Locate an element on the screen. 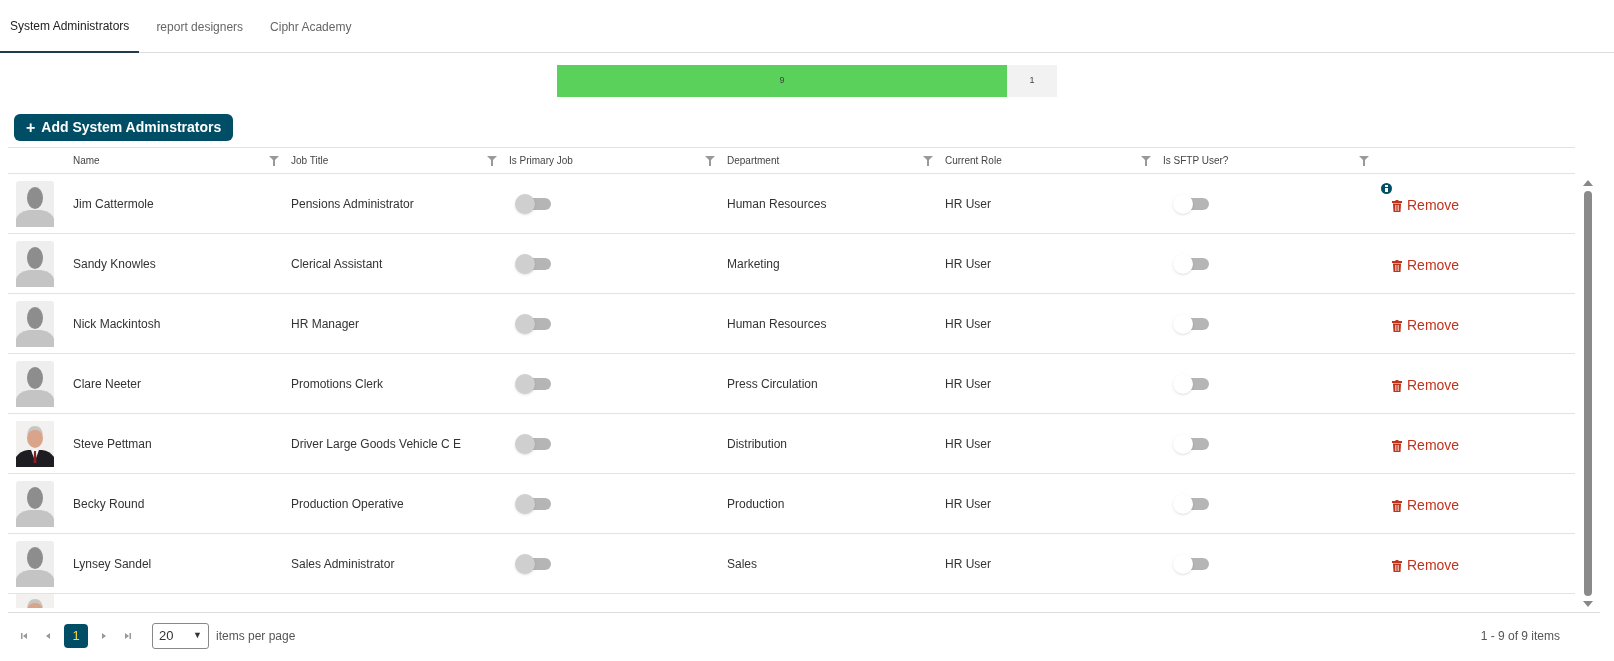  table-cell-text: Distribution is located at coordinates (757, 444).